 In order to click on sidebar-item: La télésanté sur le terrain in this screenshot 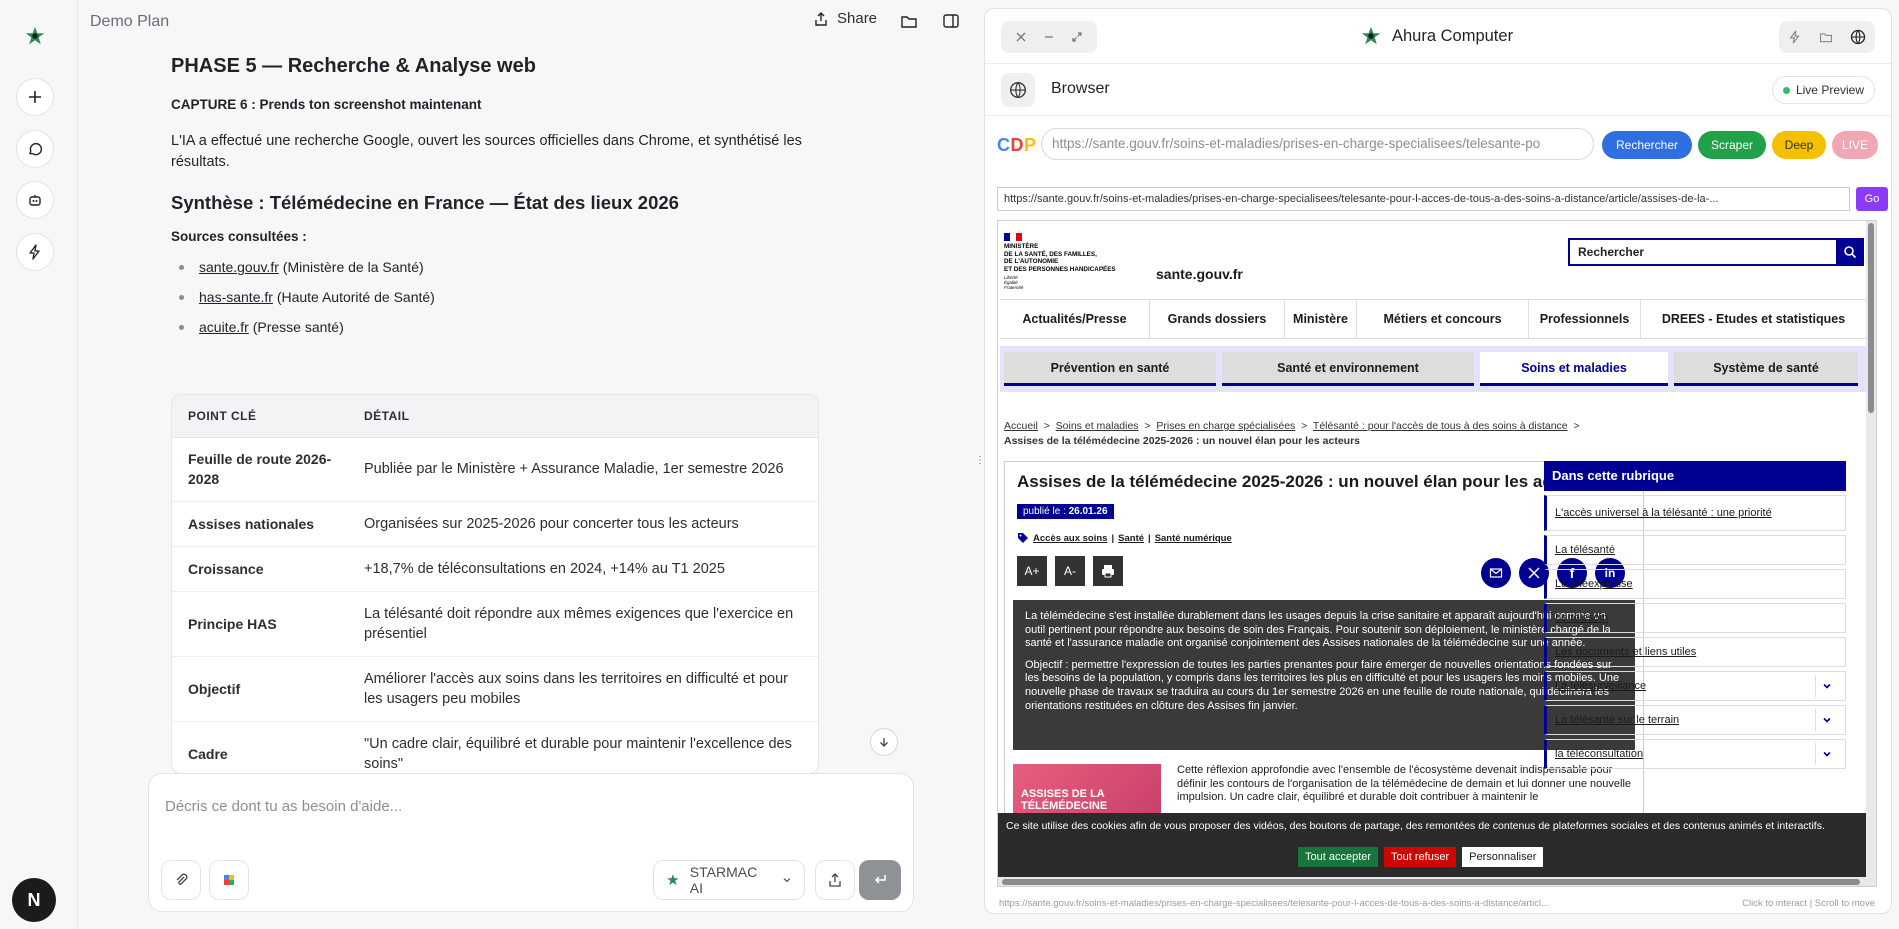, I will do `click(1695, 720)`.